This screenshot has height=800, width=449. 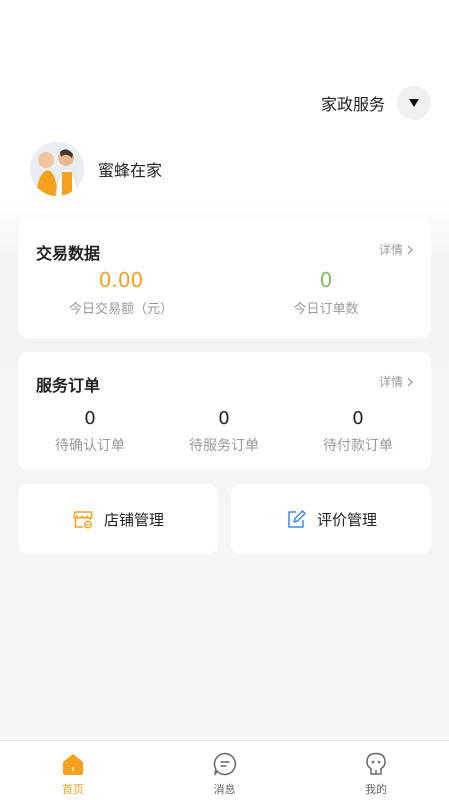 What do you see at coordinates (68, 253) in the screenshot?
I see `trade-data-title: 交易数据` at bounding box center [68, 253].